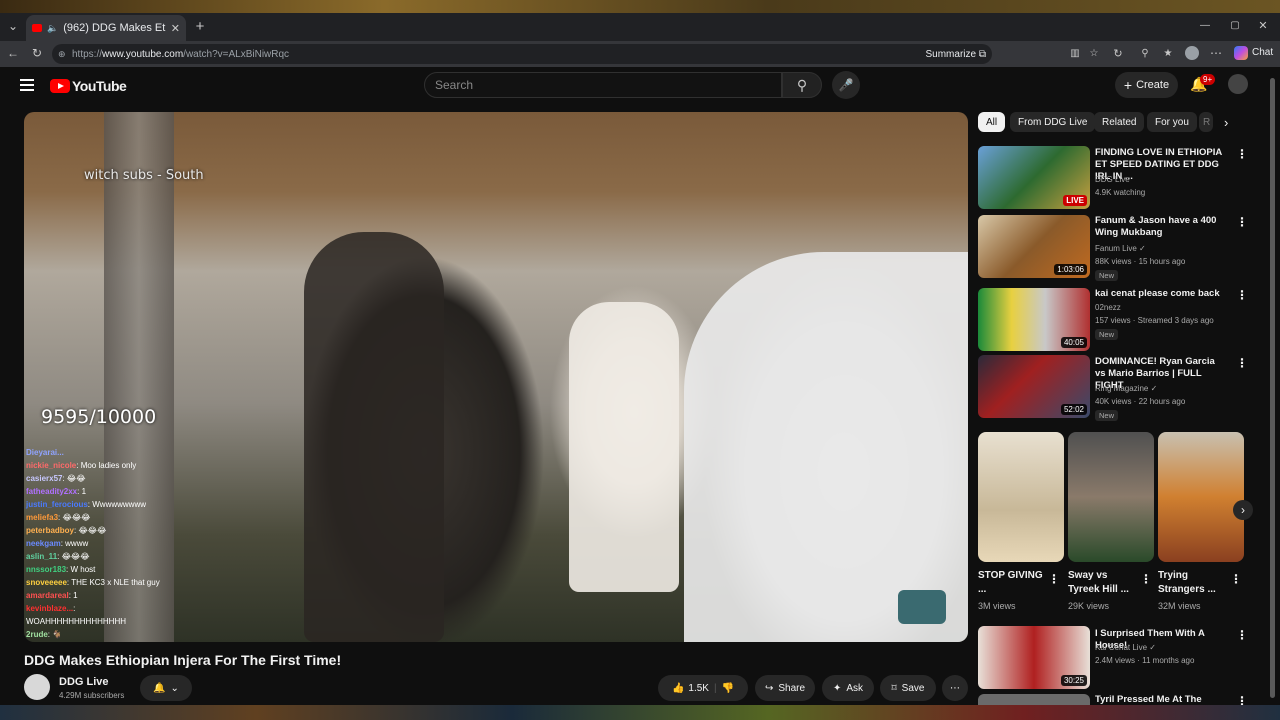 The image size is (1280, 720). What do you see at coordinates (1089, 606) in the screenshot?
I see `short-views: 29K views` at bounding box center [1089, 606].